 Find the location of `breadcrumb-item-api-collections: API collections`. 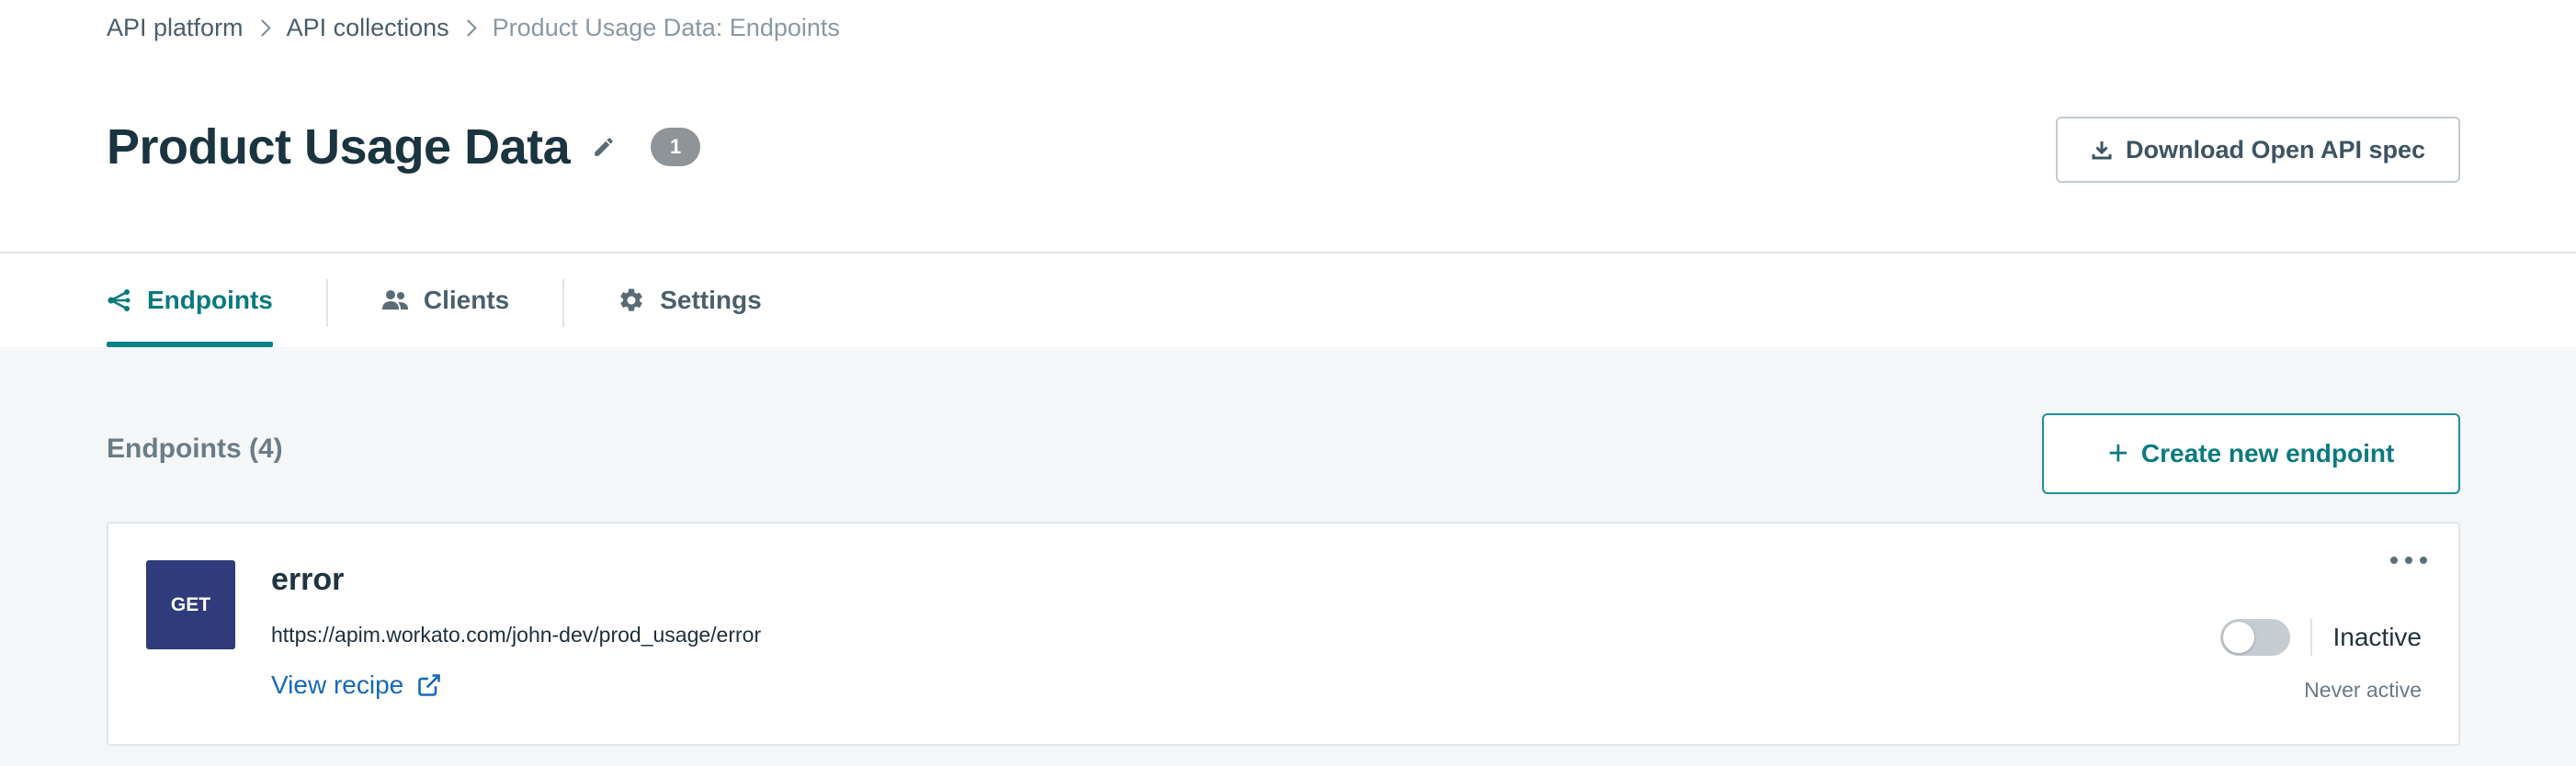

breadcrumb-item-api-collections: API collections is located at coordinates (368, 28).